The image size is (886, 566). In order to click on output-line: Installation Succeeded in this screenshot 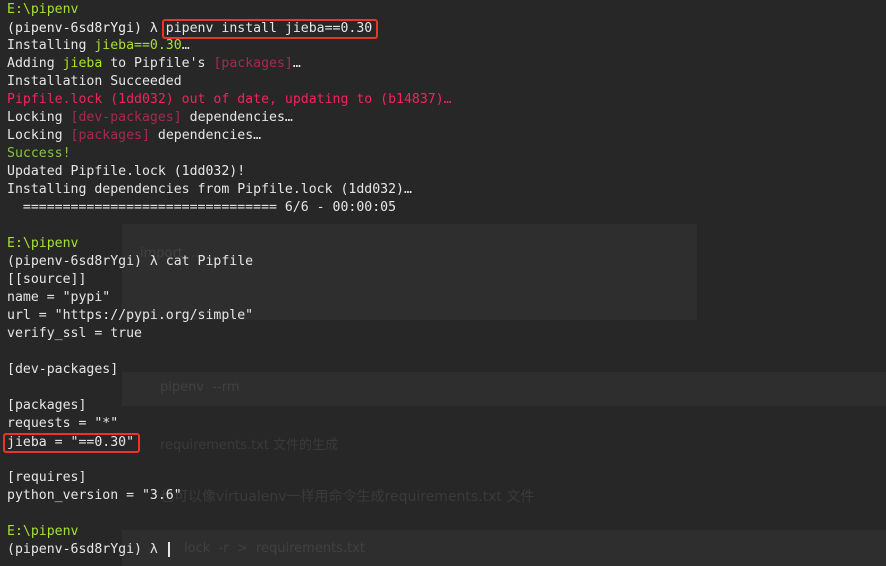, I will do `click(94, 81)`.